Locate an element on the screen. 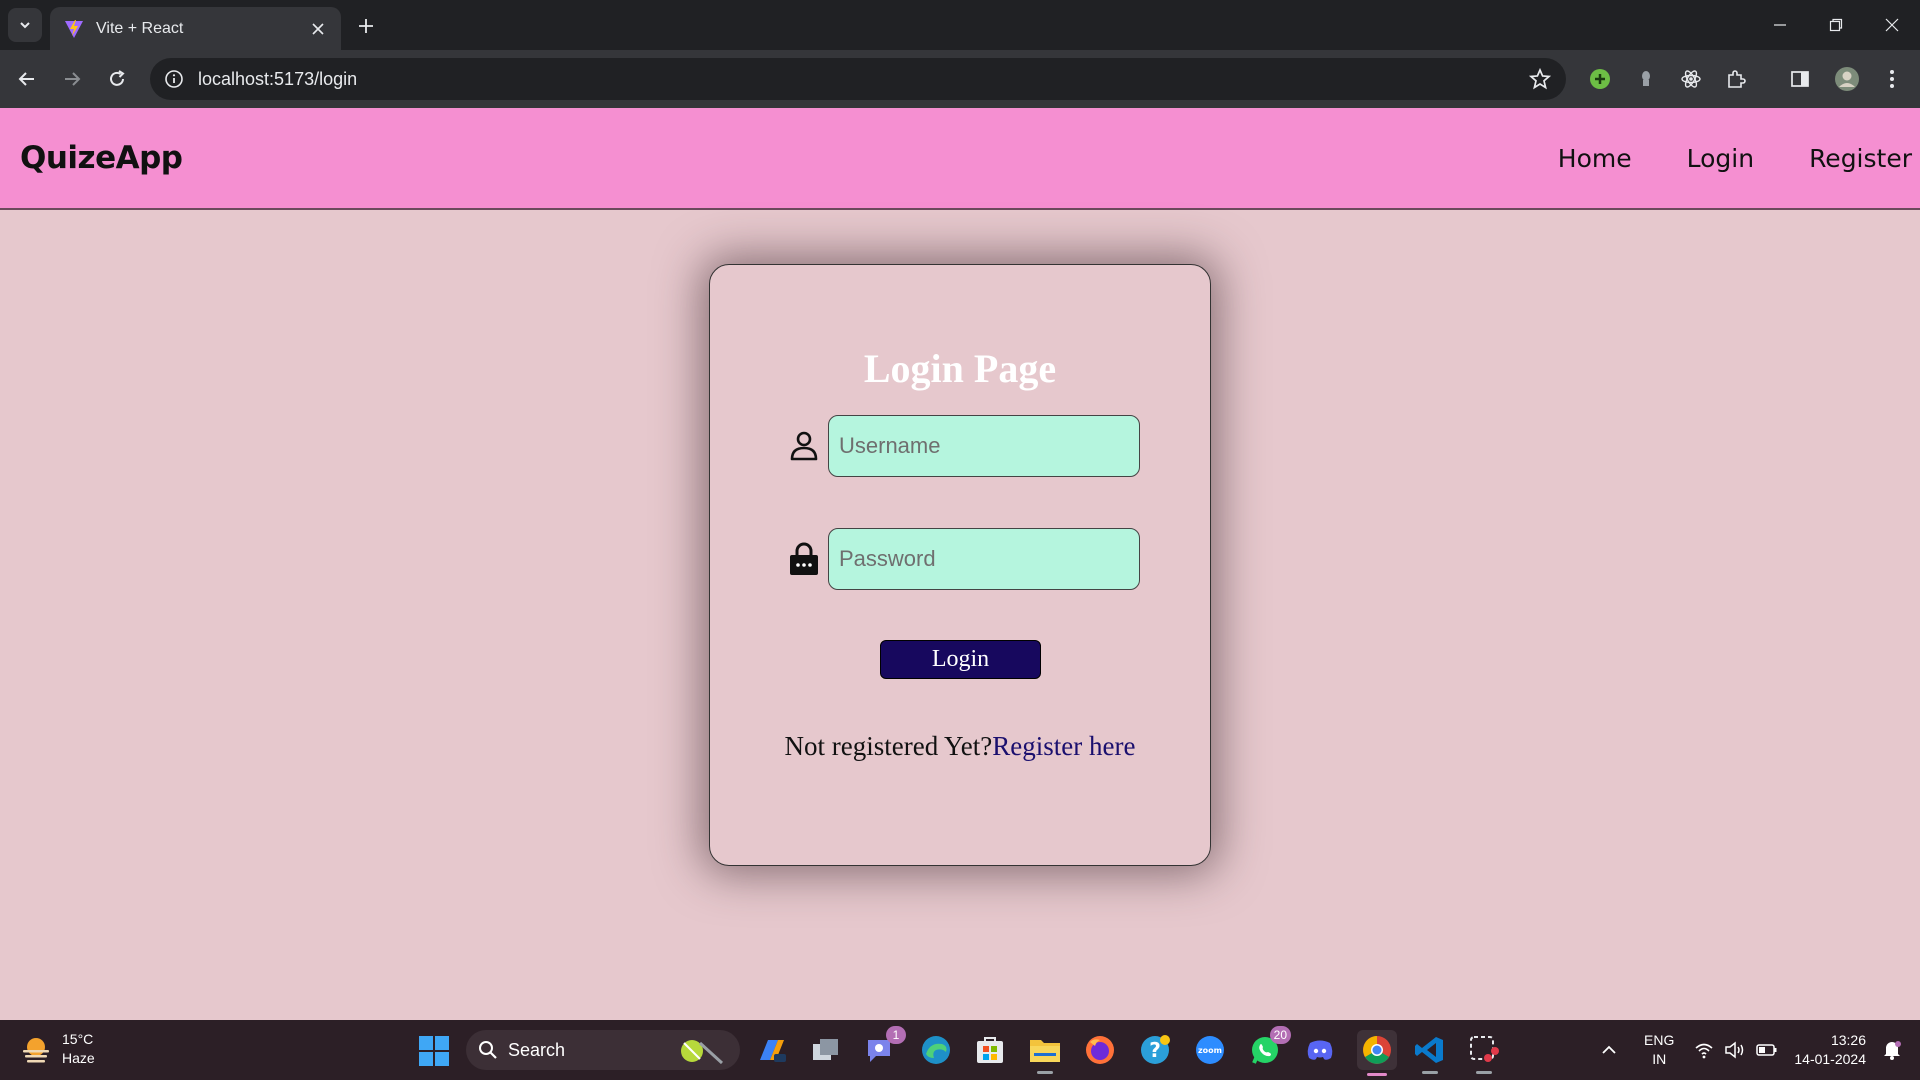 This screenshot has width=1920, height=1080. chevron-up-icon is located at coordinates (1609, 1049).